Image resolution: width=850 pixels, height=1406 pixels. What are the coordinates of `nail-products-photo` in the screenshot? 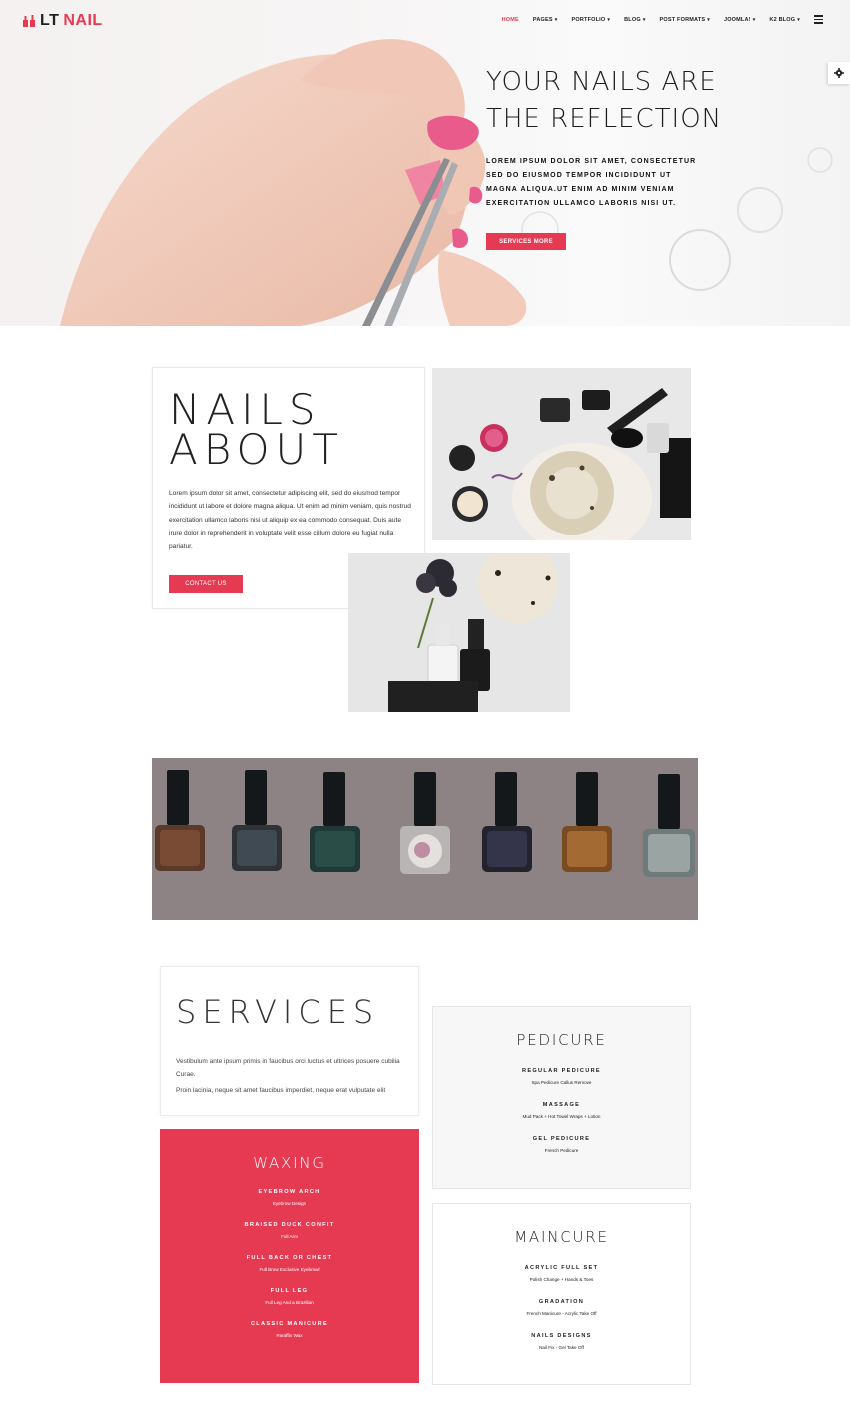 It's located at (459, 632).